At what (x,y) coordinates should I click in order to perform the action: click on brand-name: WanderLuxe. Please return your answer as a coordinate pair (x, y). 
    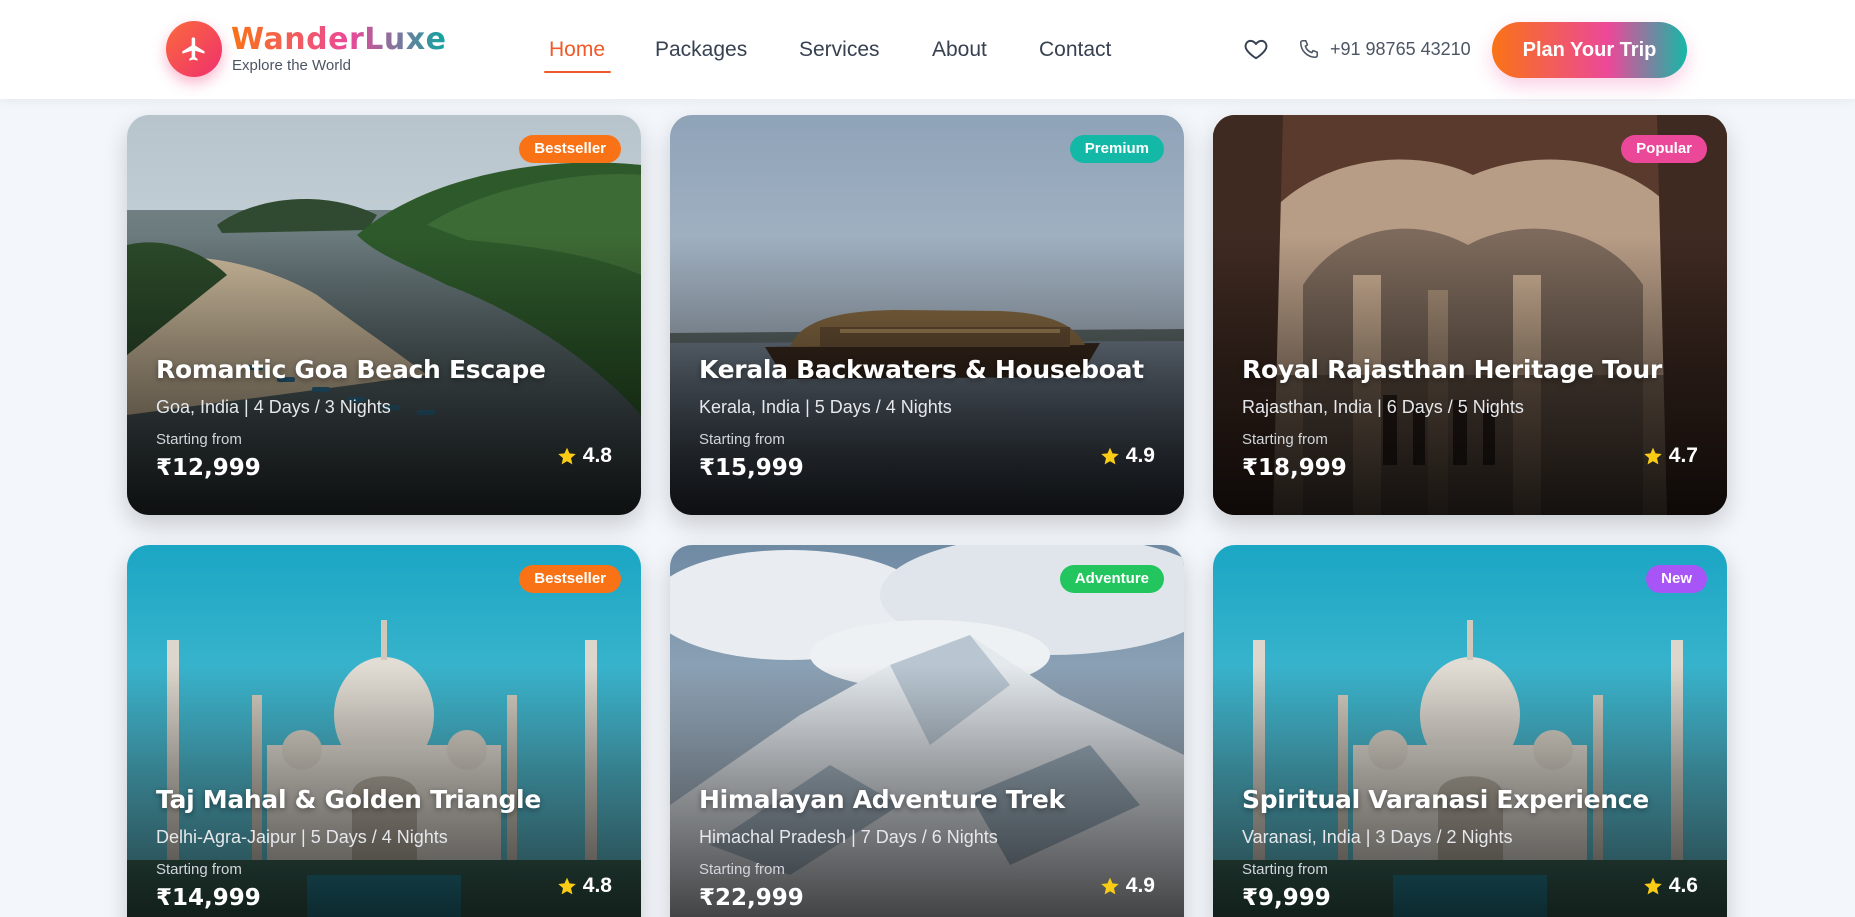
    Looking at the image, I should click on (338, 40).